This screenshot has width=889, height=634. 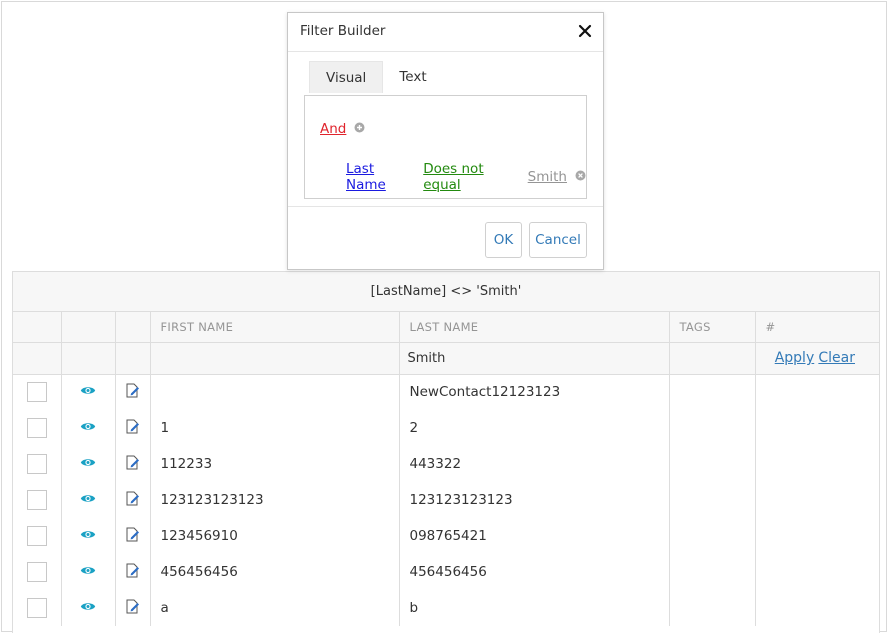 What do you see at coordinates (712, 358) in the screenshot?
I see `filter-tags-input` at bounding box center [712, 358].